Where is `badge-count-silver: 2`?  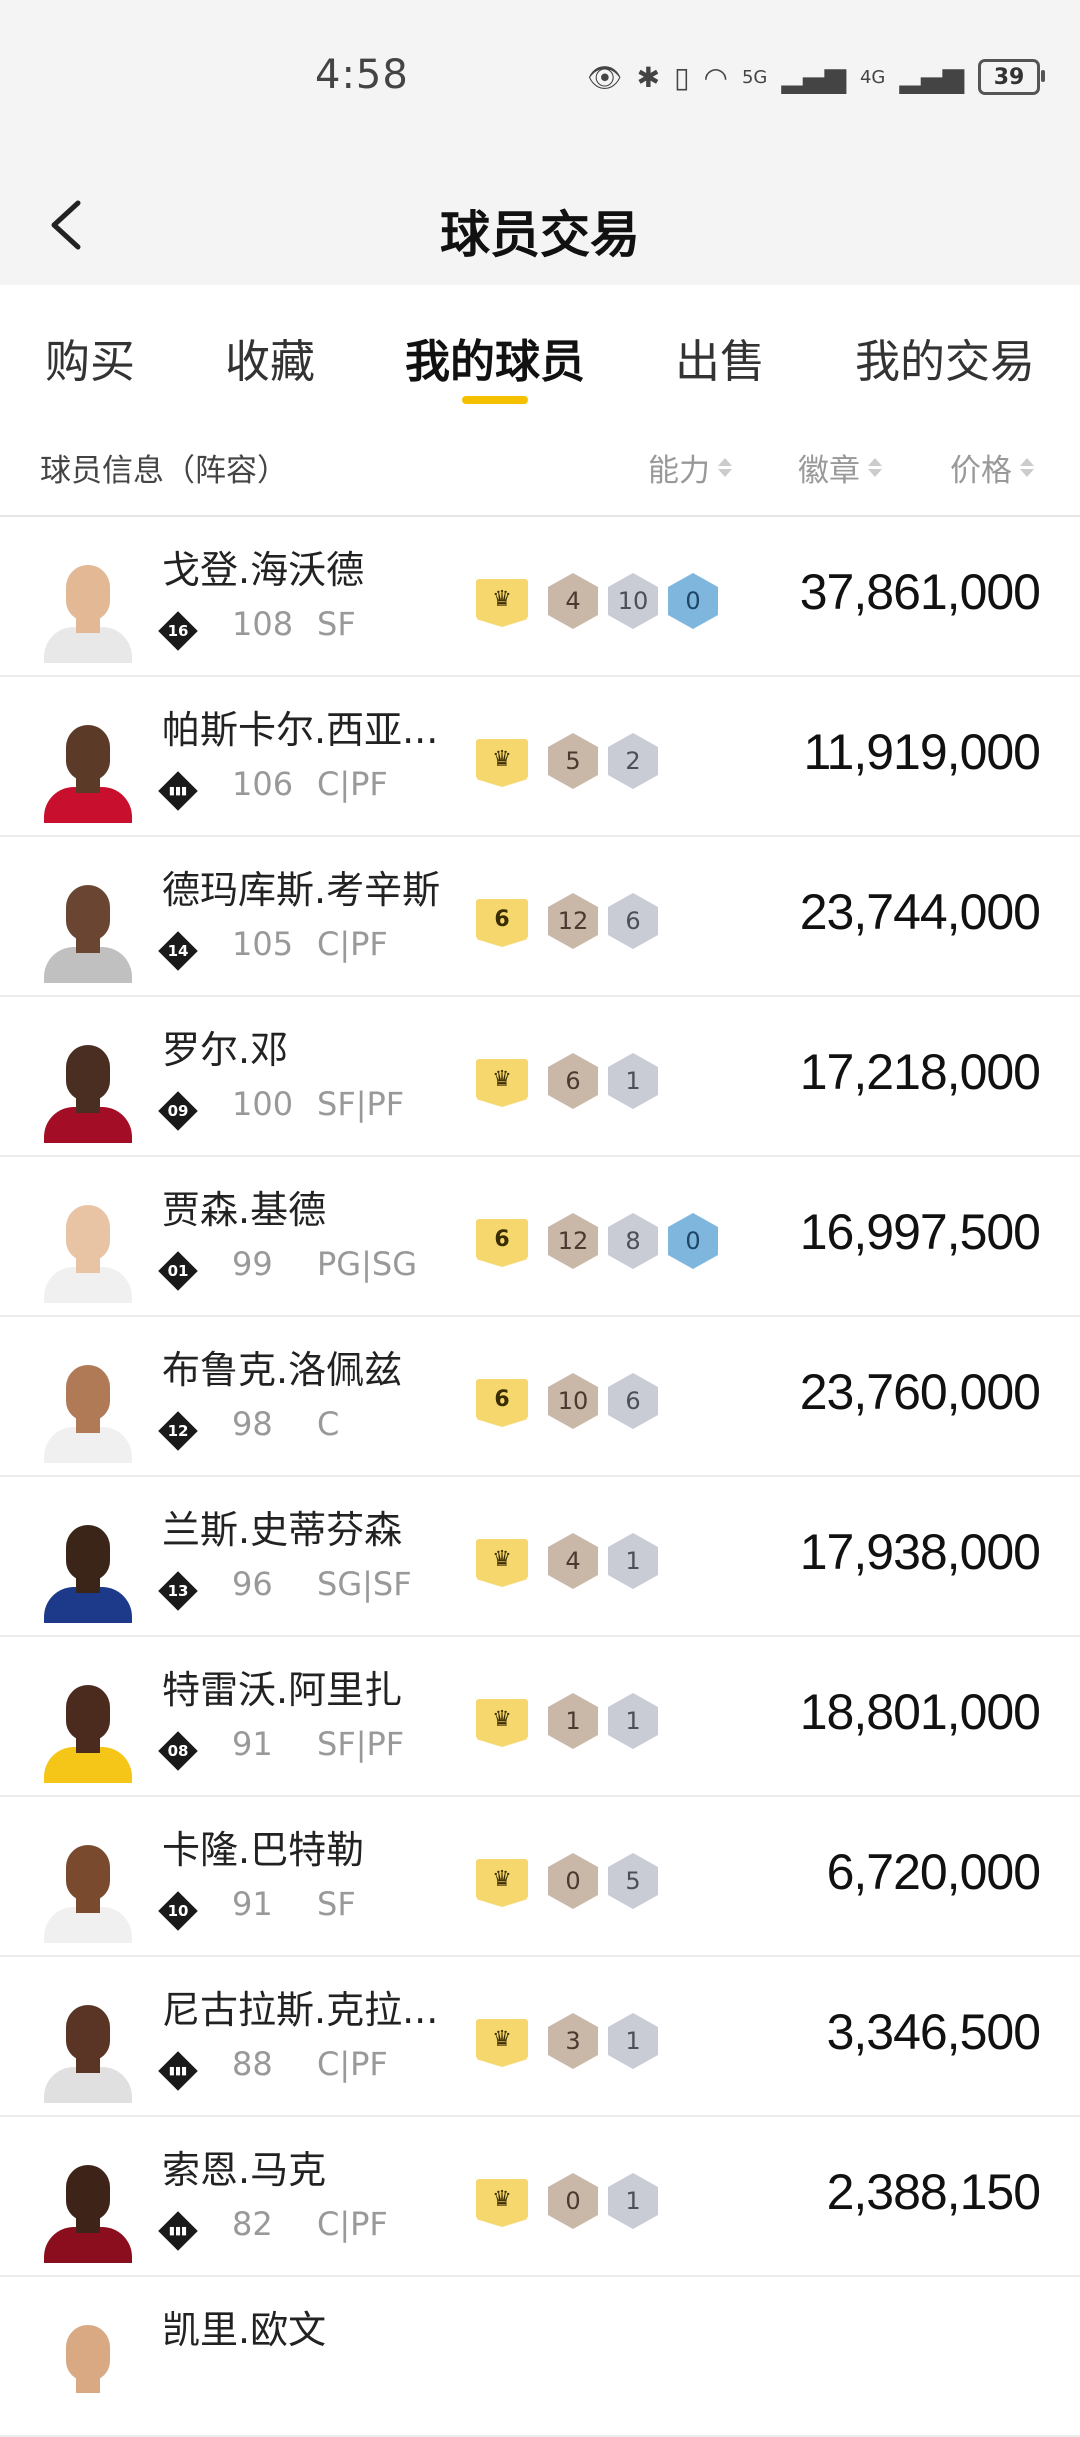
badge-count-silver: 2 is located at coordinates (633, 761).